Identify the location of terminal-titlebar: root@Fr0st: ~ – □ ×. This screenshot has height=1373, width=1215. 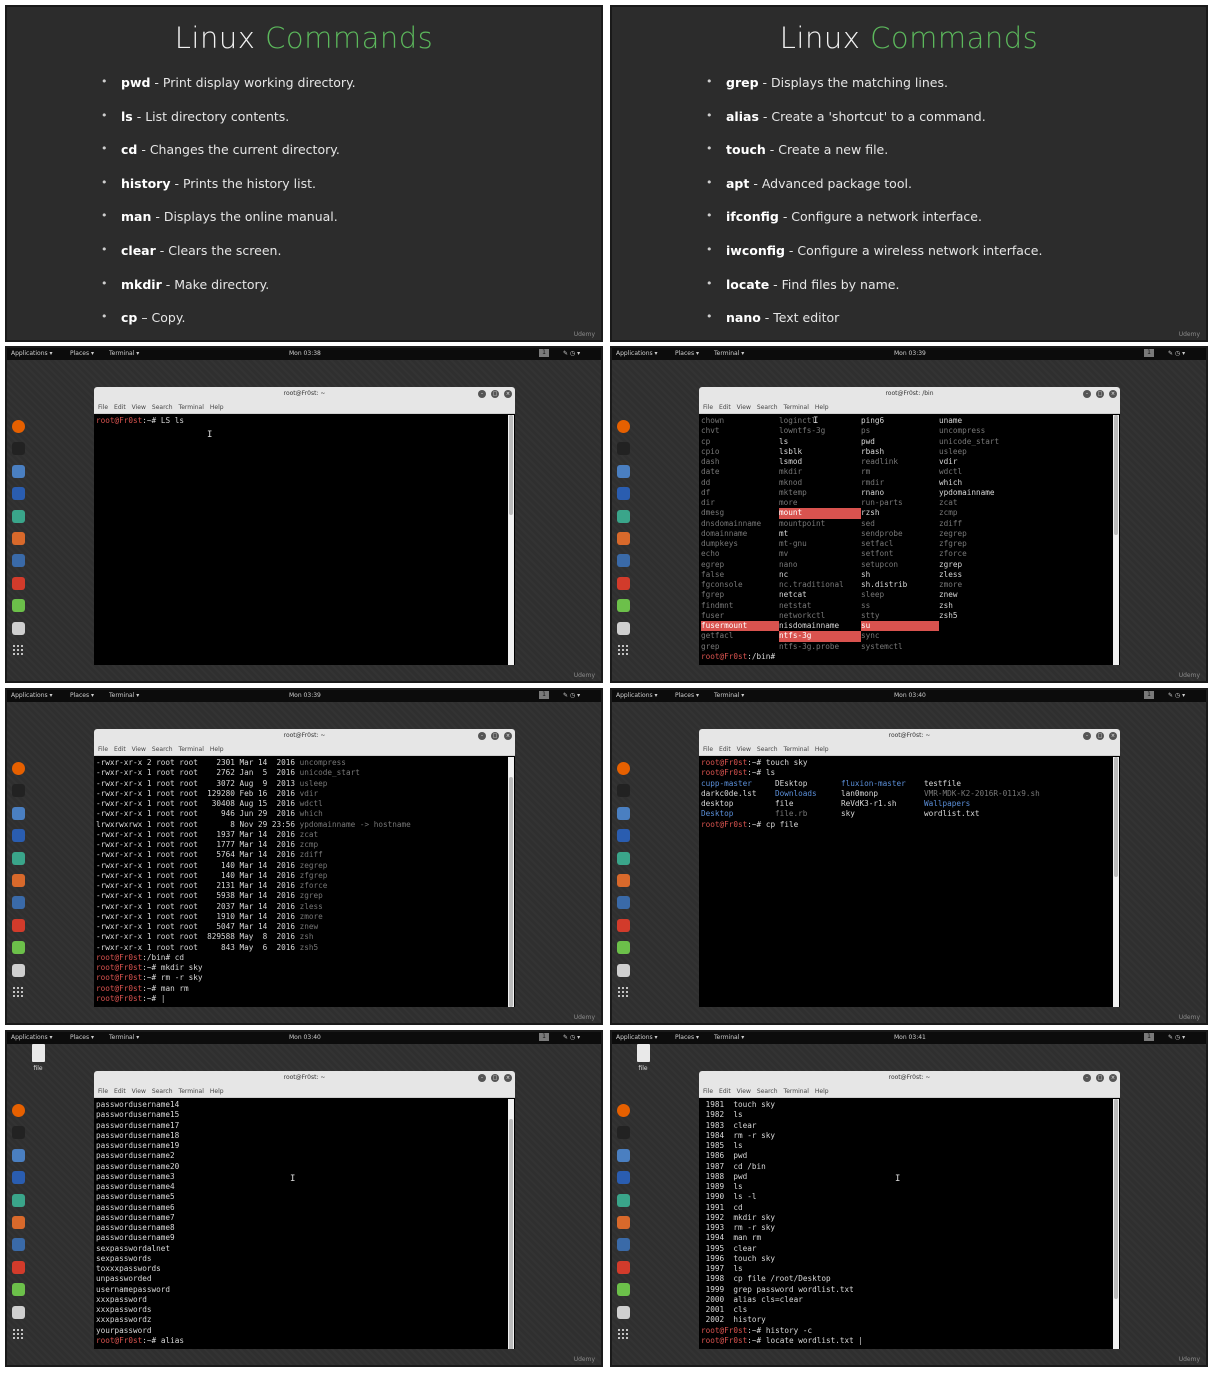
(909, 736).